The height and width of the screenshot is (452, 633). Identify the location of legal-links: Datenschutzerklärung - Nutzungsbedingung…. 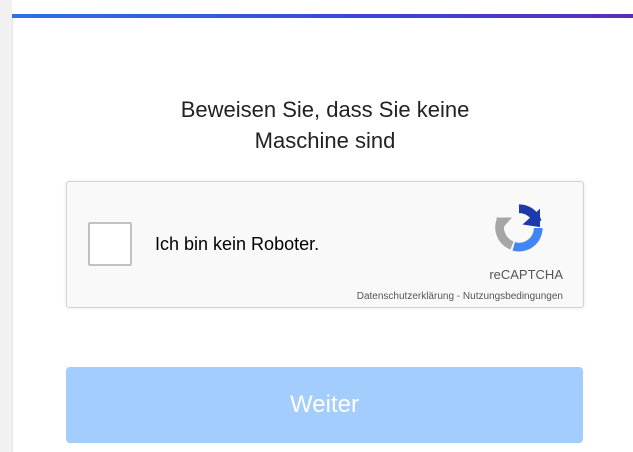
(460, 296).